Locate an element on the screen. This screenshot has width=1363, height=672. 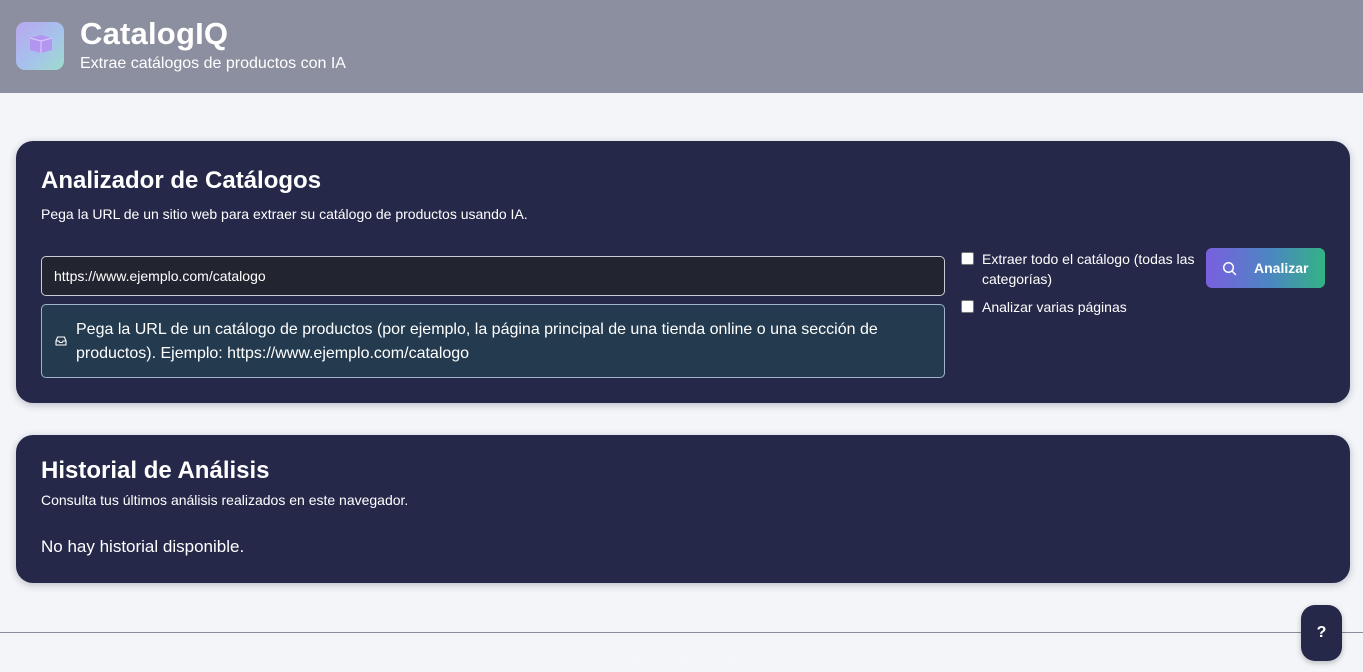
footer-divider is located at coordinates (681, 632).